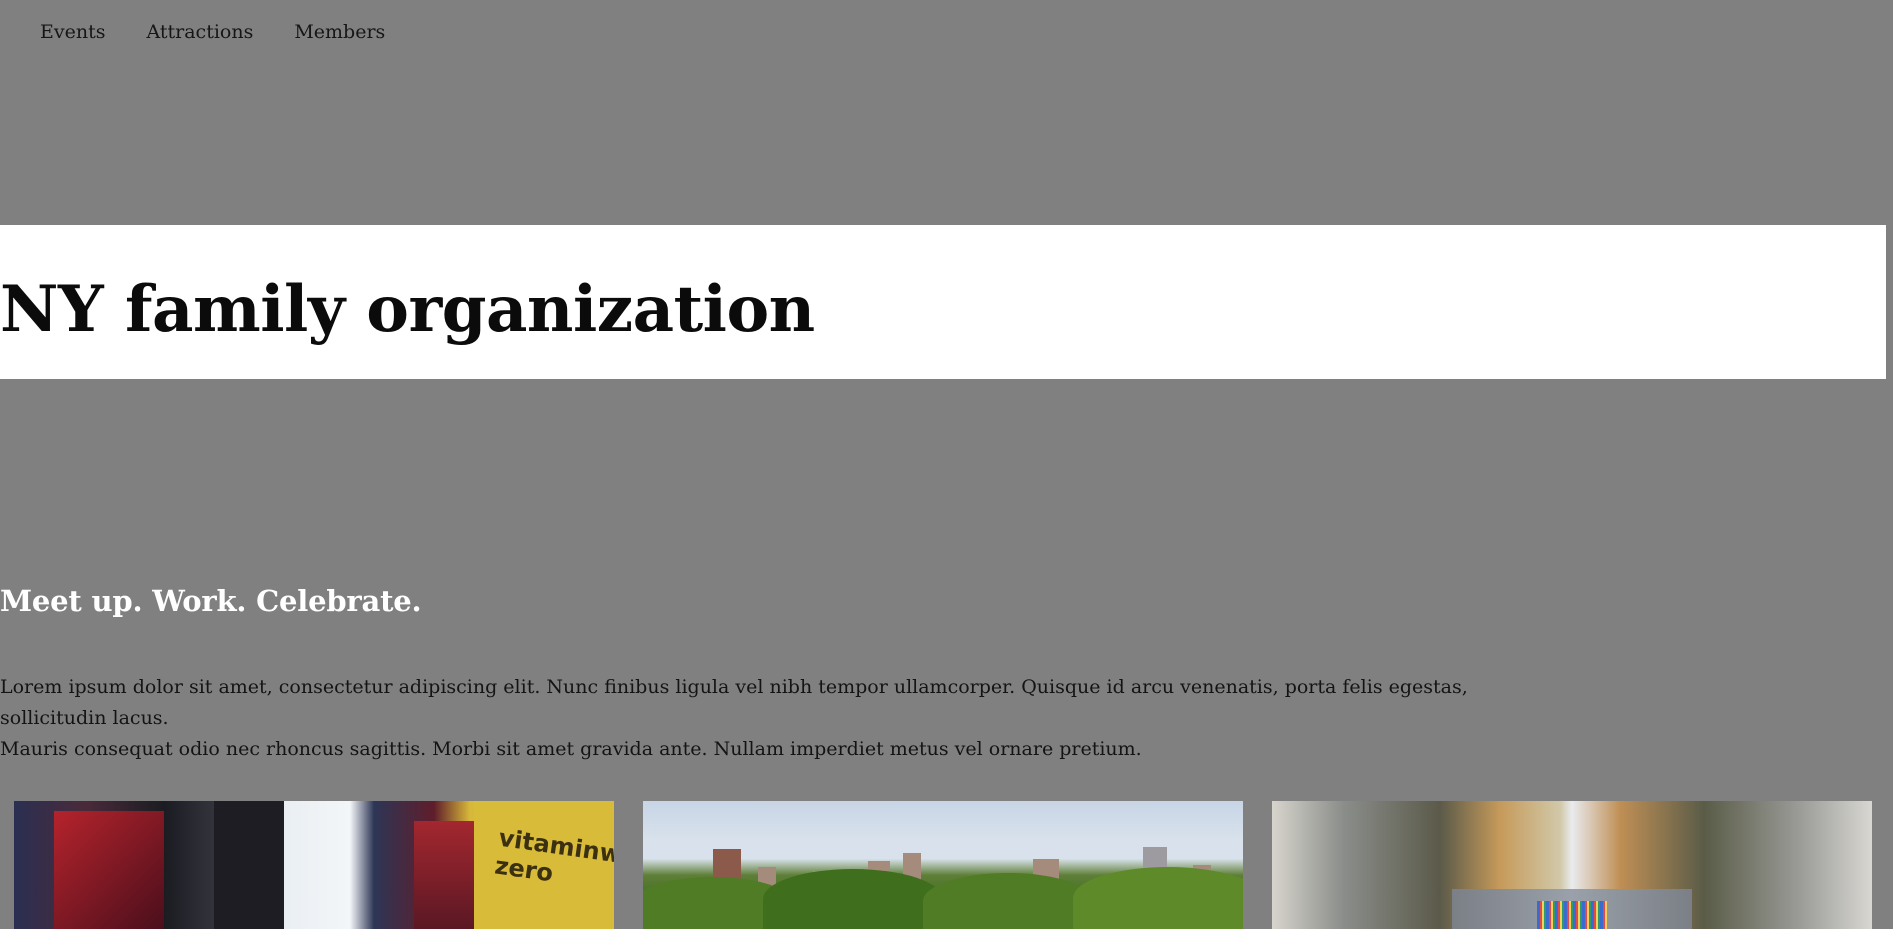  I want to click on nav-link-events: Events, so click(72, 32).